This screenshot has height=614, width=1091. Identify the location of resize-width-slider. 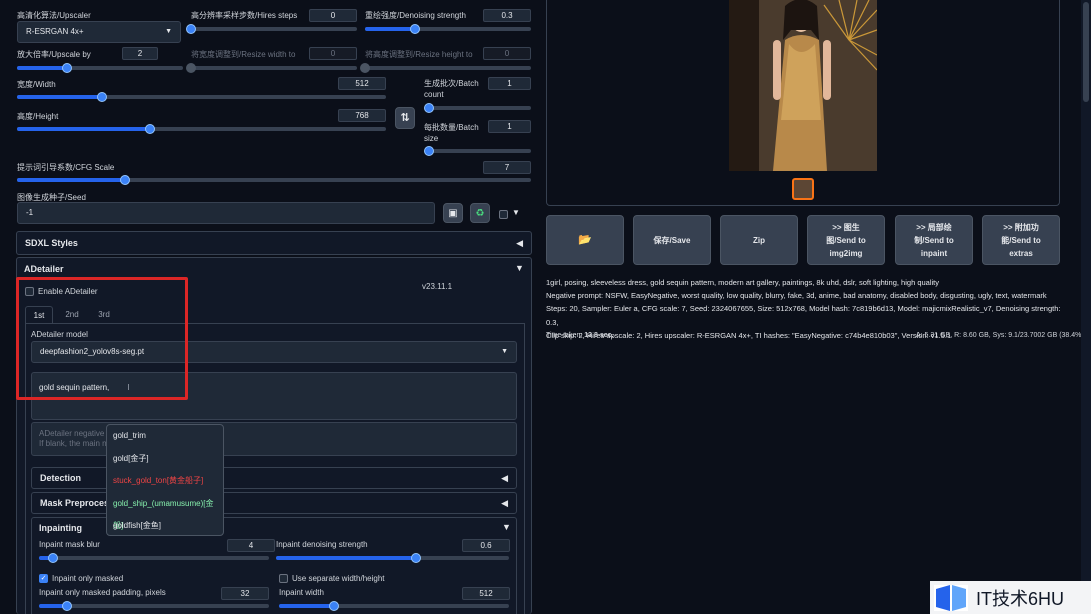
(271, 68).